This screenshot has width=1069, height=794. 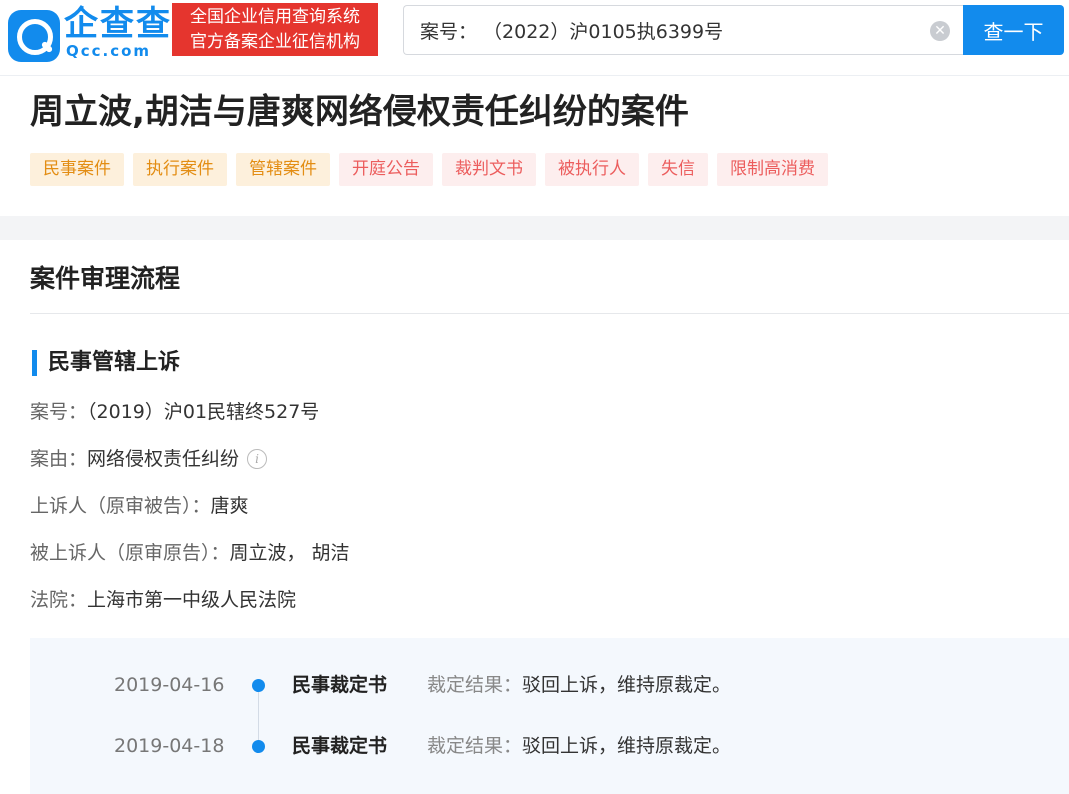 I want to click on field-appellant: 上诉人（原审被告）：唐爽, so click(x=139, y=506).